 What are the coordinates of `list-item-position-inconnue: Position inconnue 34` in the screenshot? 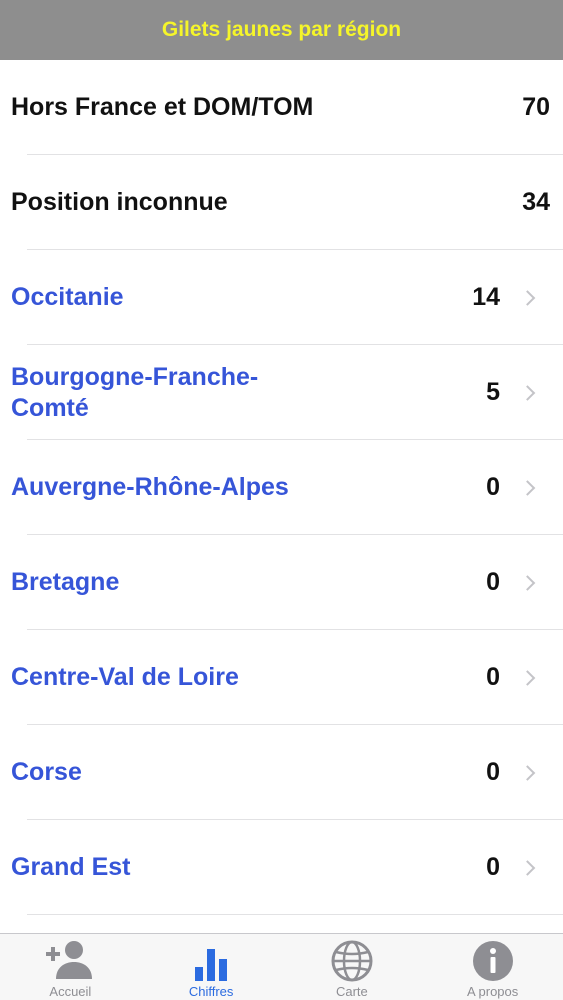 It's located at (281, 202).